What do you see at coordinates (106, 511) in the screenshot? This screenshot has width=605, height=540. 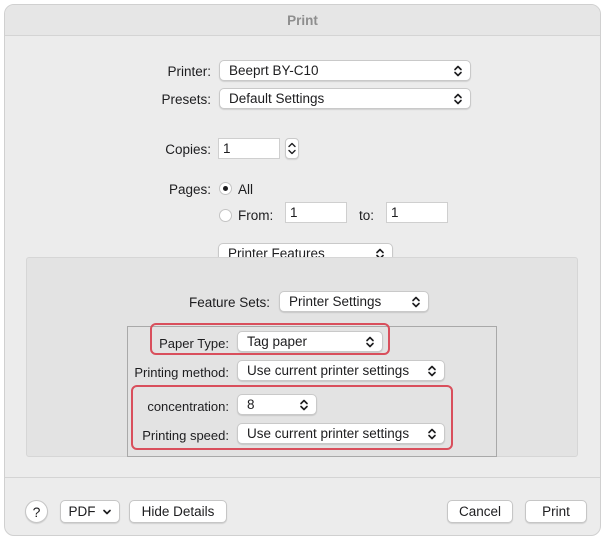 I see `chevron-down-icon` at bounding box center [106, 511].